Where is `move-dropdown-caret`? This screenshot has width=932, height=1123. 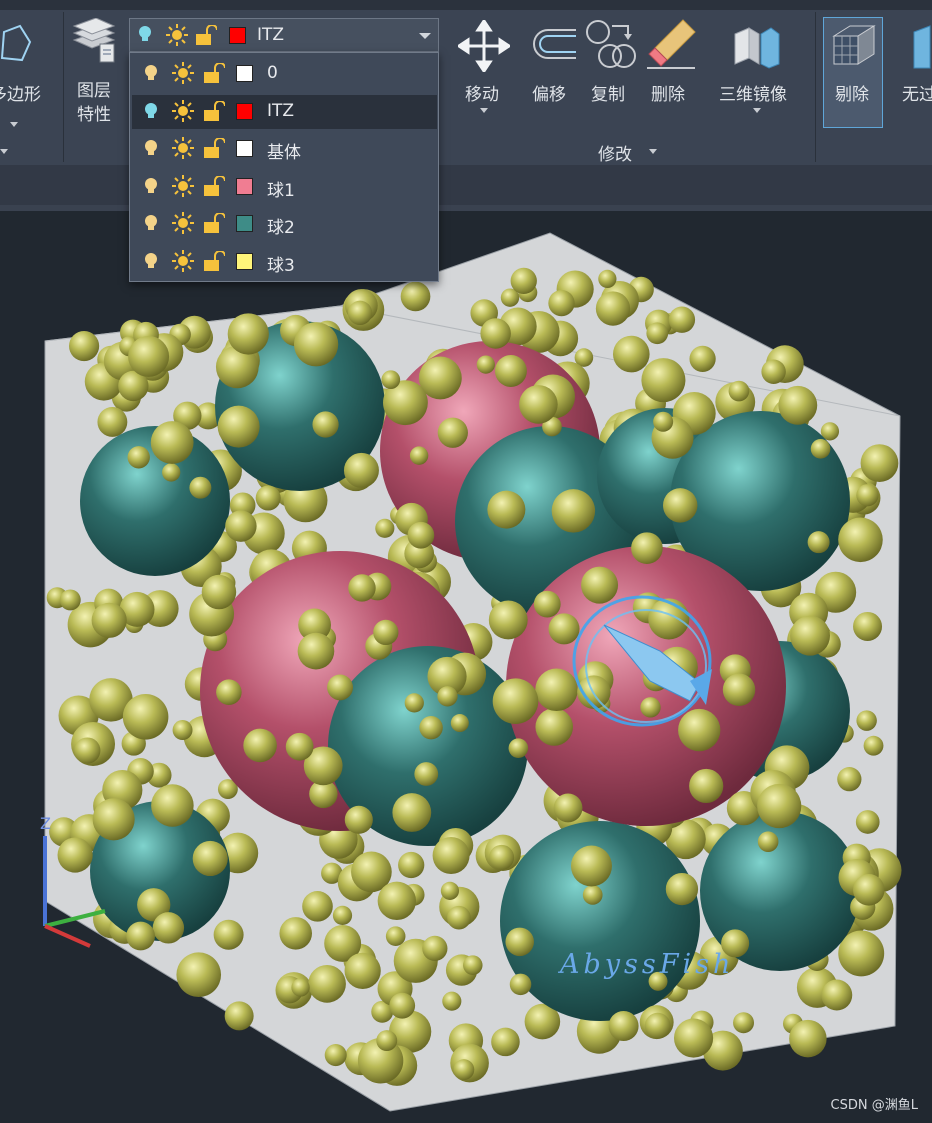 move-dropdown-caret is located at coordinates (484, 110).